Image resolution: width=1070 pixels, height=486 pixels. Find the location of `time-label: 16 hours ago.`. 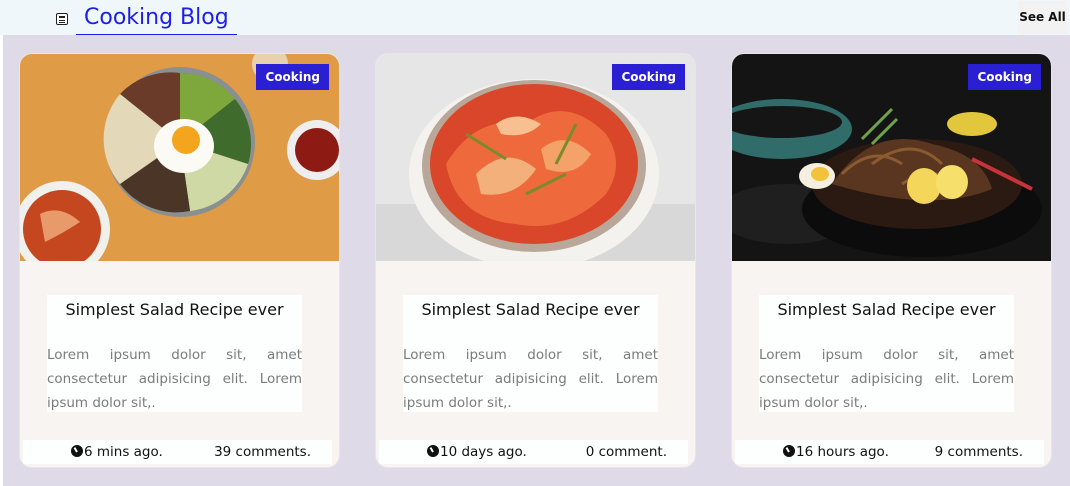

time-label: 16 hours ago. is located at coordinates (842, 452).